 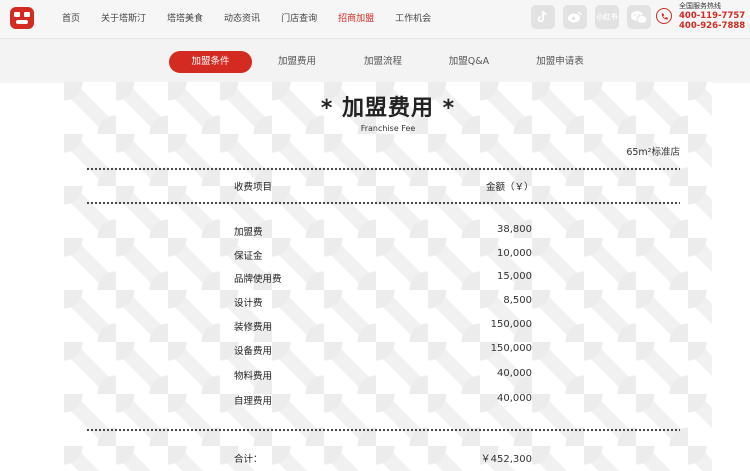 What do you see at coordinates (514, 276) in the screenshot?
I see `fee-amount: 15,000` at bounding box center [514, 276].